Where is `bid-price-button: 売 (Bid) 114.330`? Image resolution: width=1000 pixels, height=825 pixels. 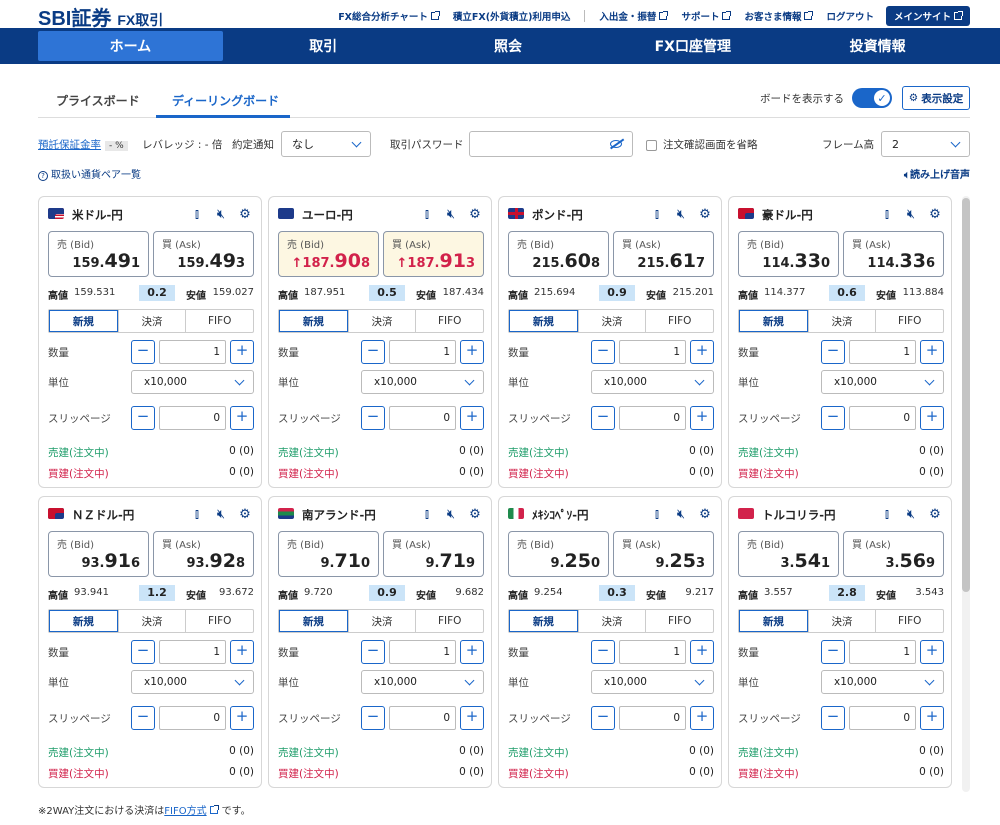
bid-price-button: 売 (Bid) 114.330 is located at coordinates (788, 254).